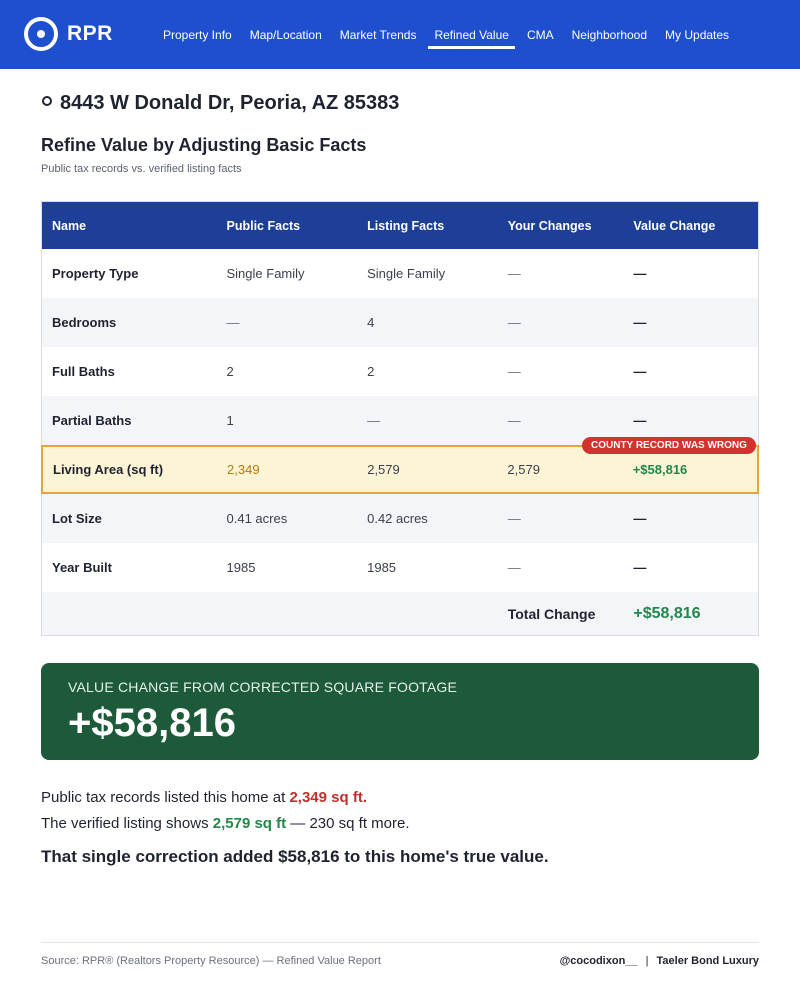 The width and height of the screenshot is (800, 999). Describe the element at coordinates (540, 34) in the screenshot. I see `nav-cma: CMA` at that location.